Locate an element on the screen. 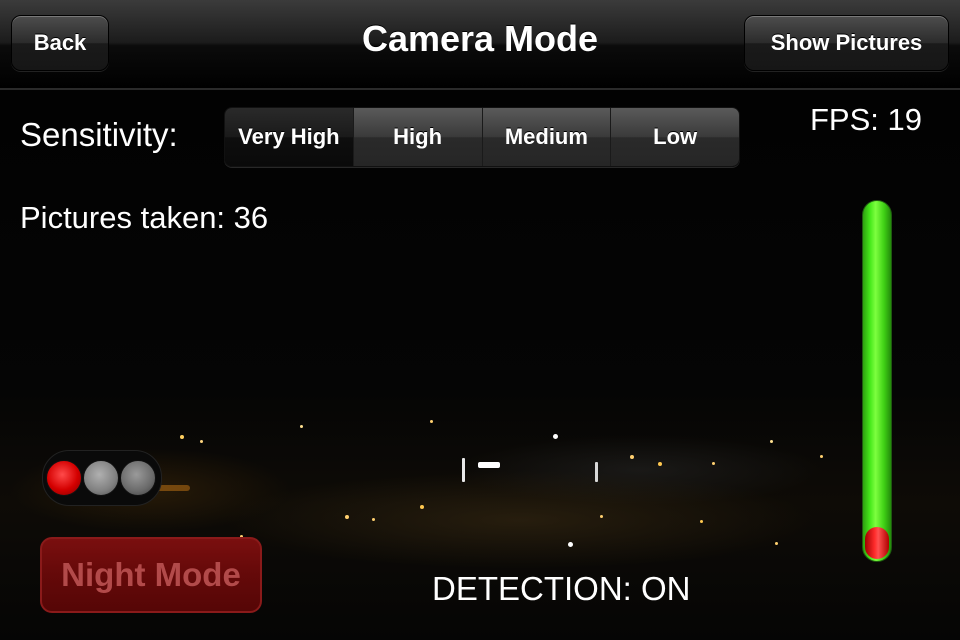  night-mode-button: Night Mode is located at coordinates (151, 575).